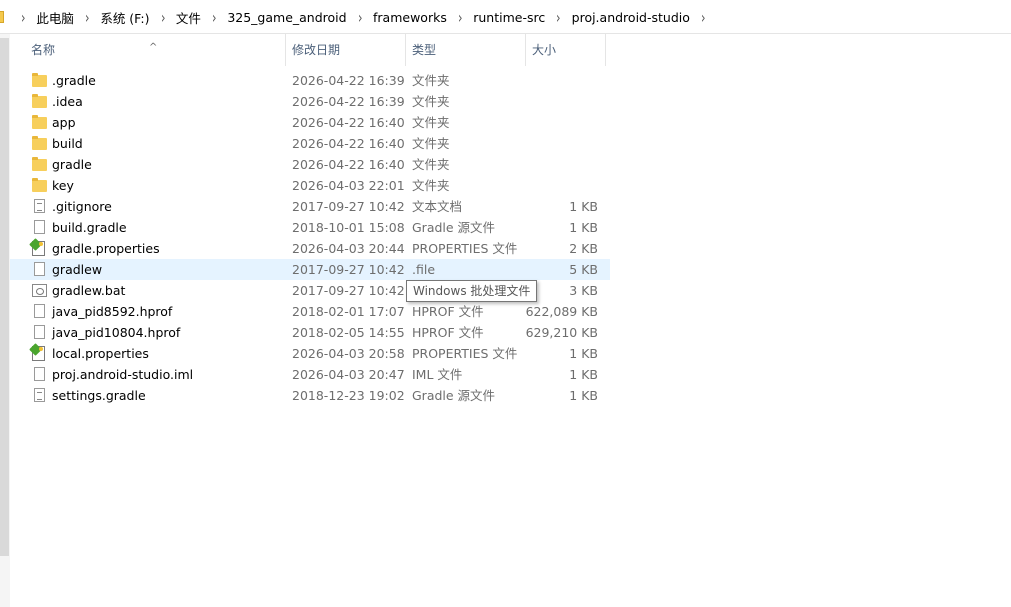  I want to click on list-item: gradle 2026-04-22 16:40 文件夹, so click(310, 164).